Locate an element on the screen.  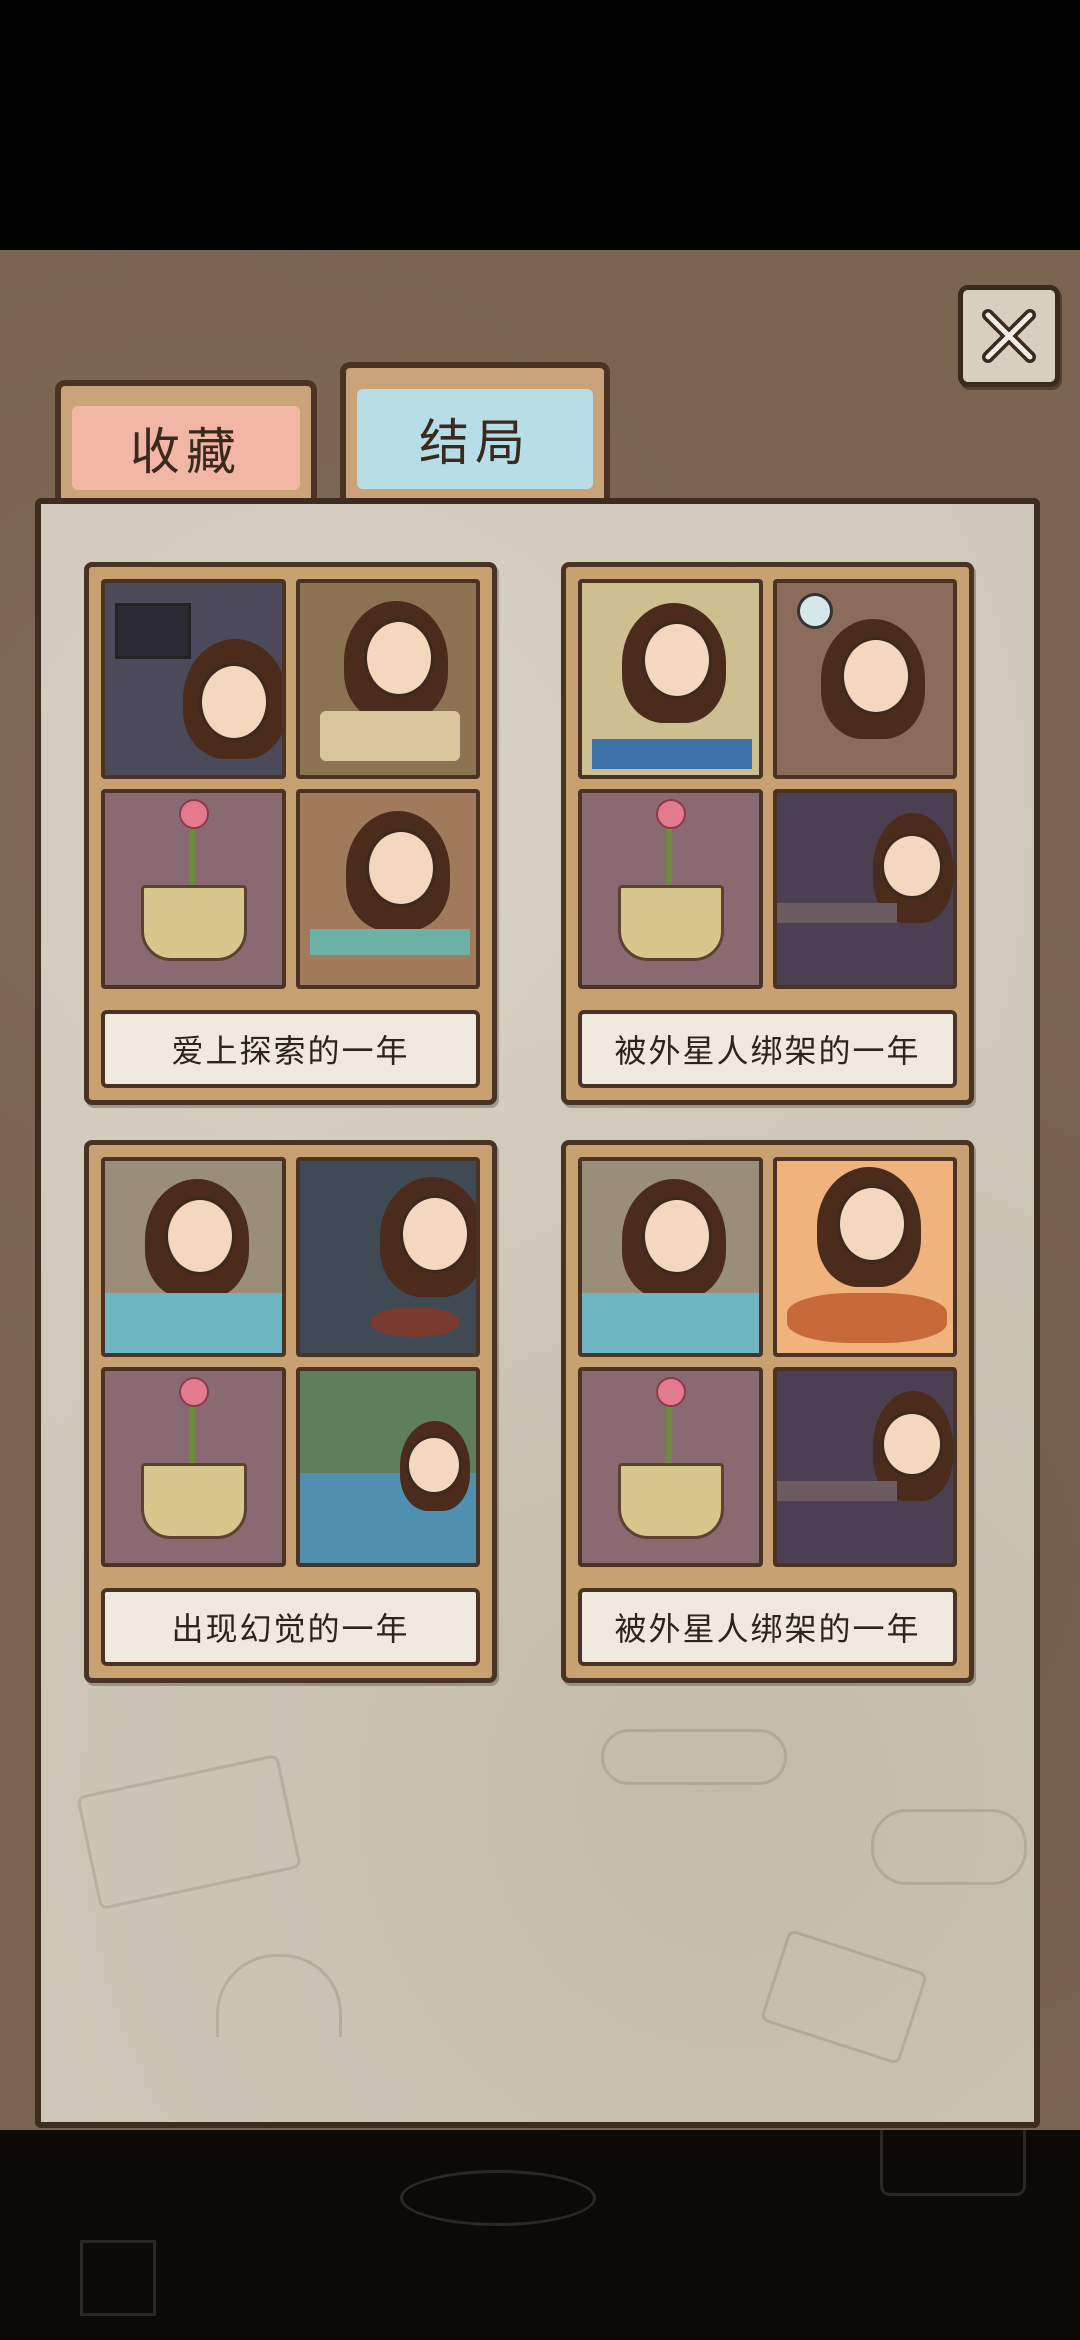
ending-card-1: 爱上探索的一年 is located at coordinates (290, 833).